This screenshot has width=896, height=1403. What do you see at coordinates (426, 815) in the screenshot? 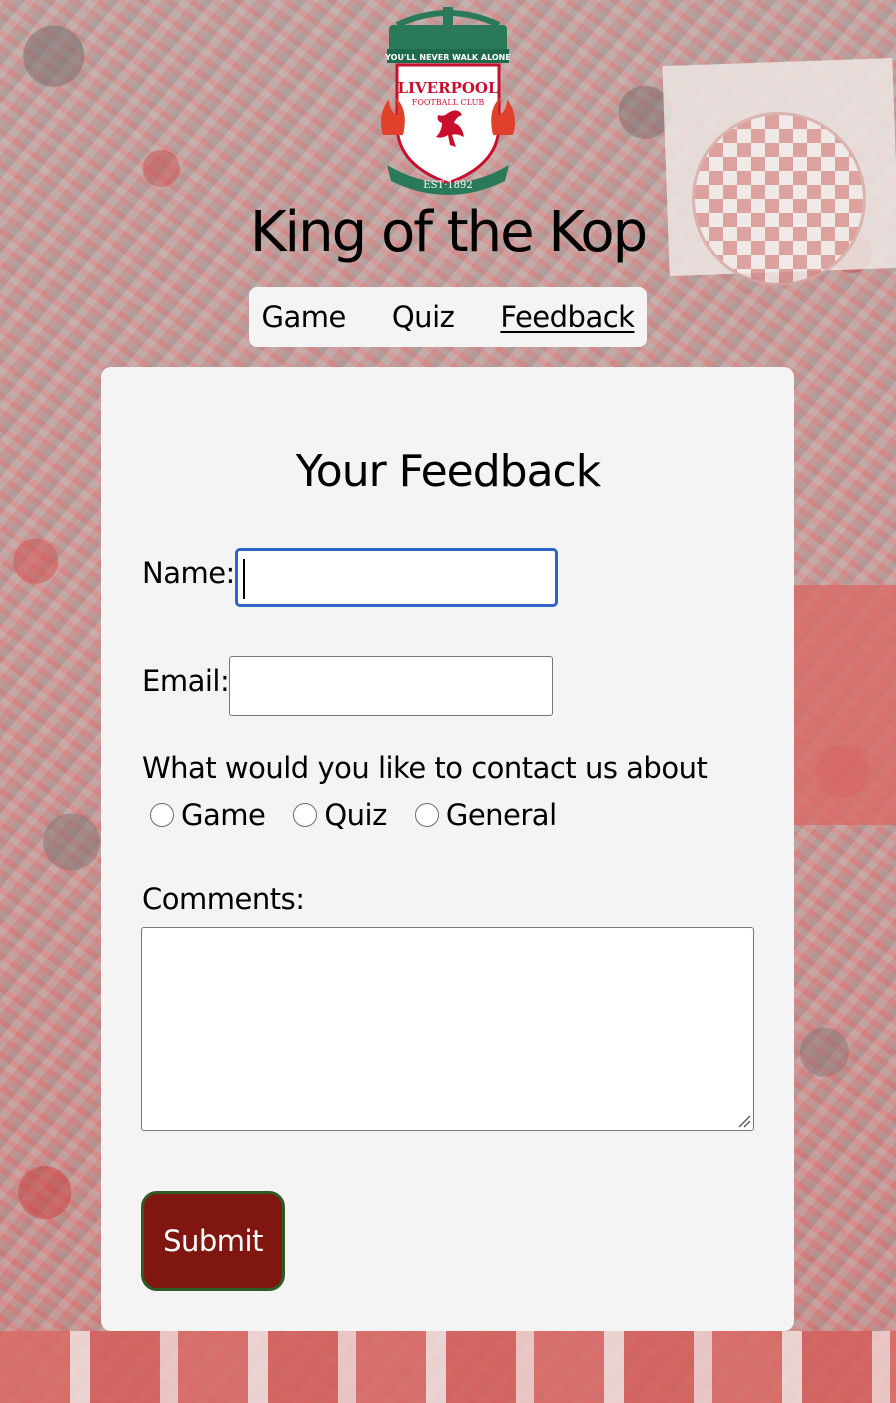
I see `radio-button-general` at bounding box center [426, 815].